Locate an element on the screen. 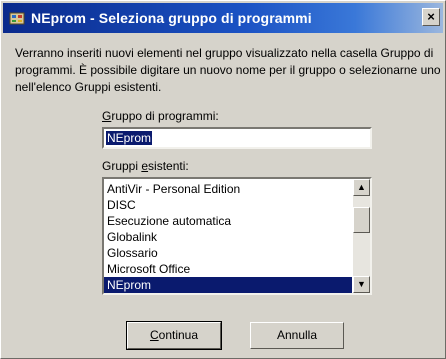  title-bar: NEprom - Seleziona gruppo di programmi × is located at coordinates (223, 18).